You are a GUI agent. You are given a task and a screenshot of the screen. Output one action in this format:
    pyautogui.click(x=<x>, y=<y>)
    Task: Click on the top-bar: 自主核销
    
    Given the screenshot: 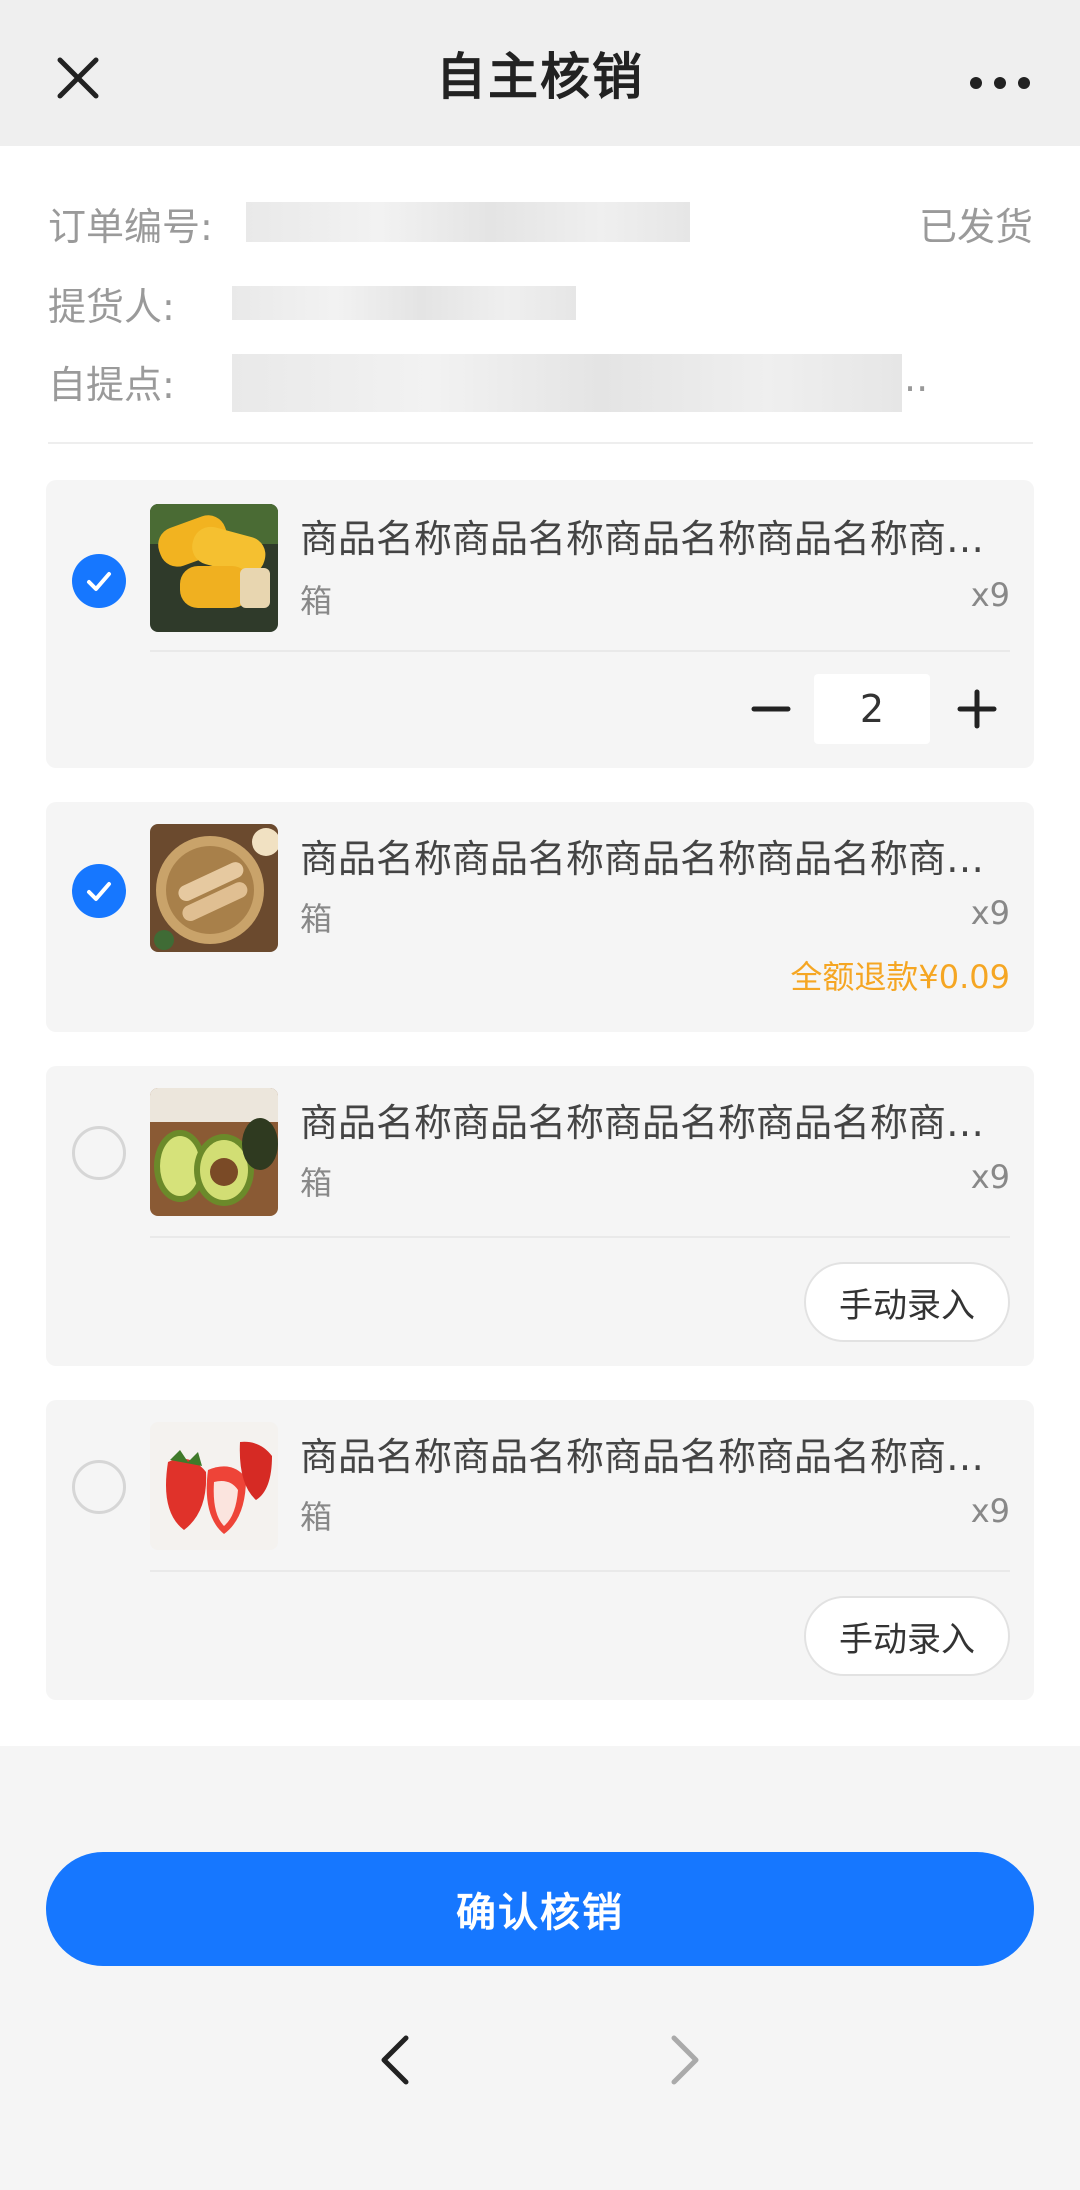 What is the action you would take?
    pyautogui.click(x=540, y=73)
    